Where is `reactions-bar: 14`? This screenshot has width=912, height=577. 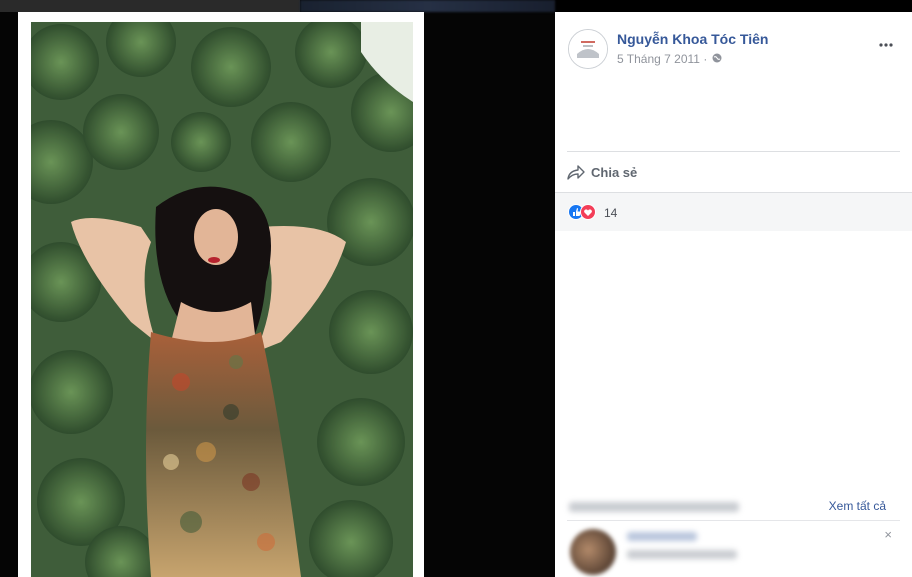 reactions-bar: 14 is located at coordinates (733, 211).